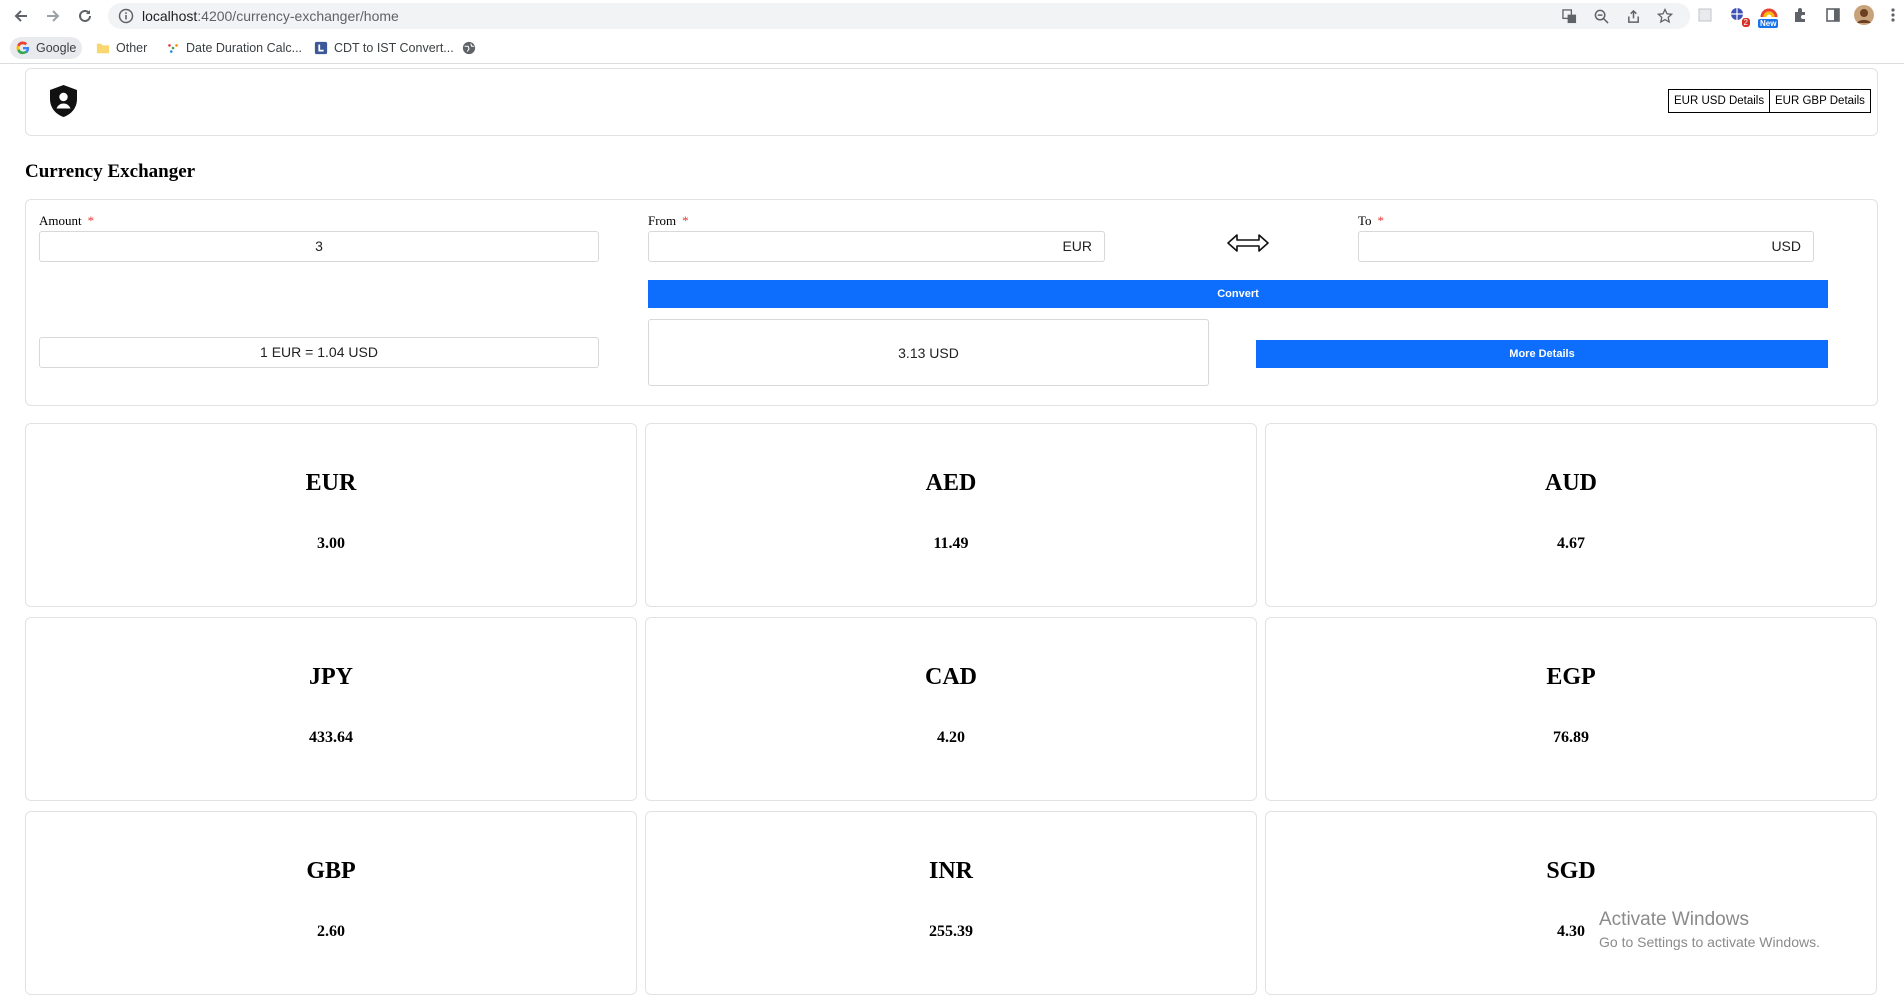 This screenshot has width=1904, height=1001. Describe the element at coordinates (951, 543) in the screenshot. I see `currency-value: 11.49` at that location.